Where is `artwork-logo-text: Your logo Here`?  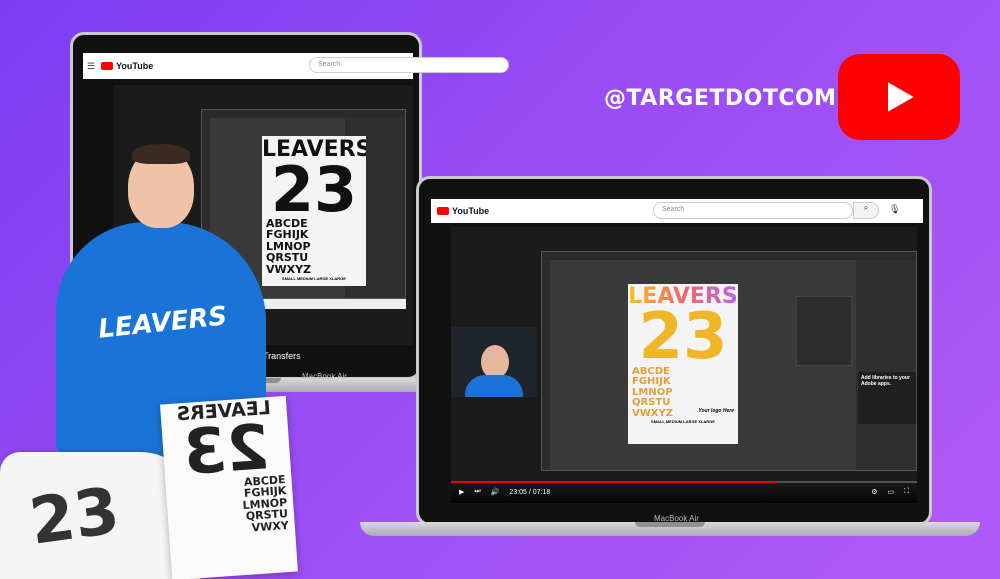 artwork-logo-text: Your logo Here is located at coordinates (716, 411).